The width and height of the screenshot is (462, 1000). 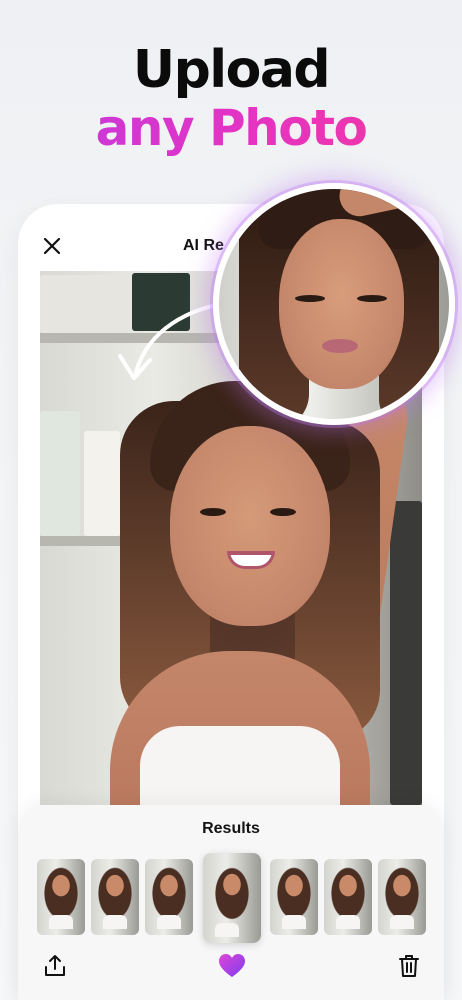 I want to click on close-icon, so click(x=52, y=246).